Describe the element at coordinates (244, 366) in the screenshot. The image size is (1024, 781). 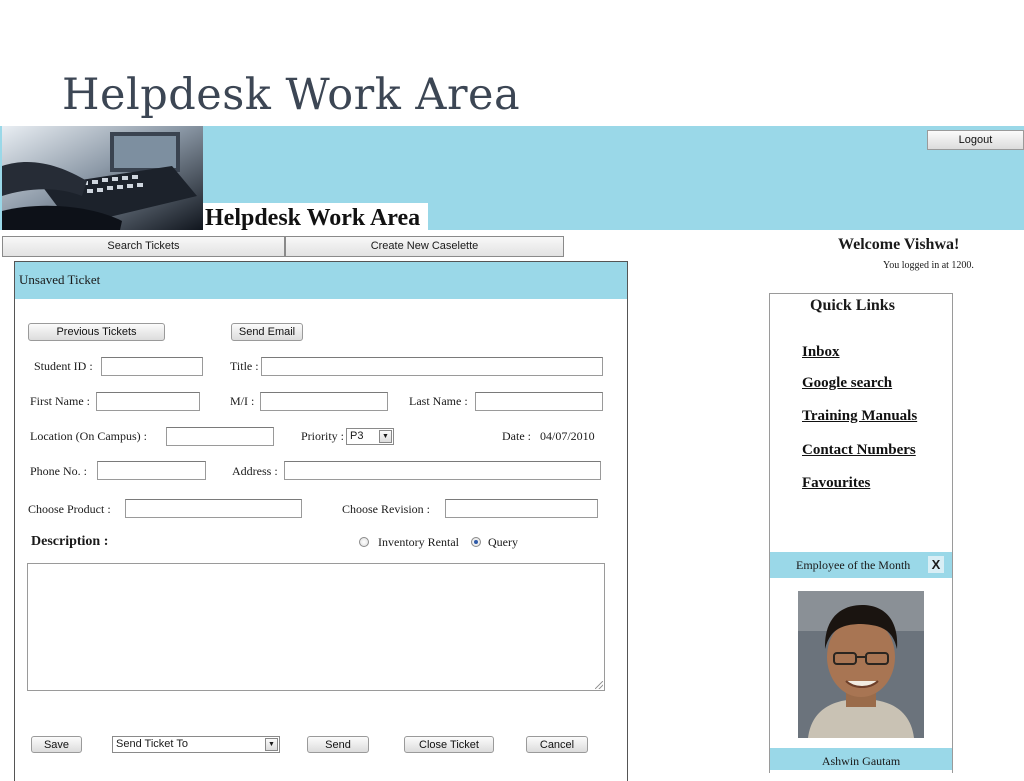
I see `title-label: Title :` at that location.